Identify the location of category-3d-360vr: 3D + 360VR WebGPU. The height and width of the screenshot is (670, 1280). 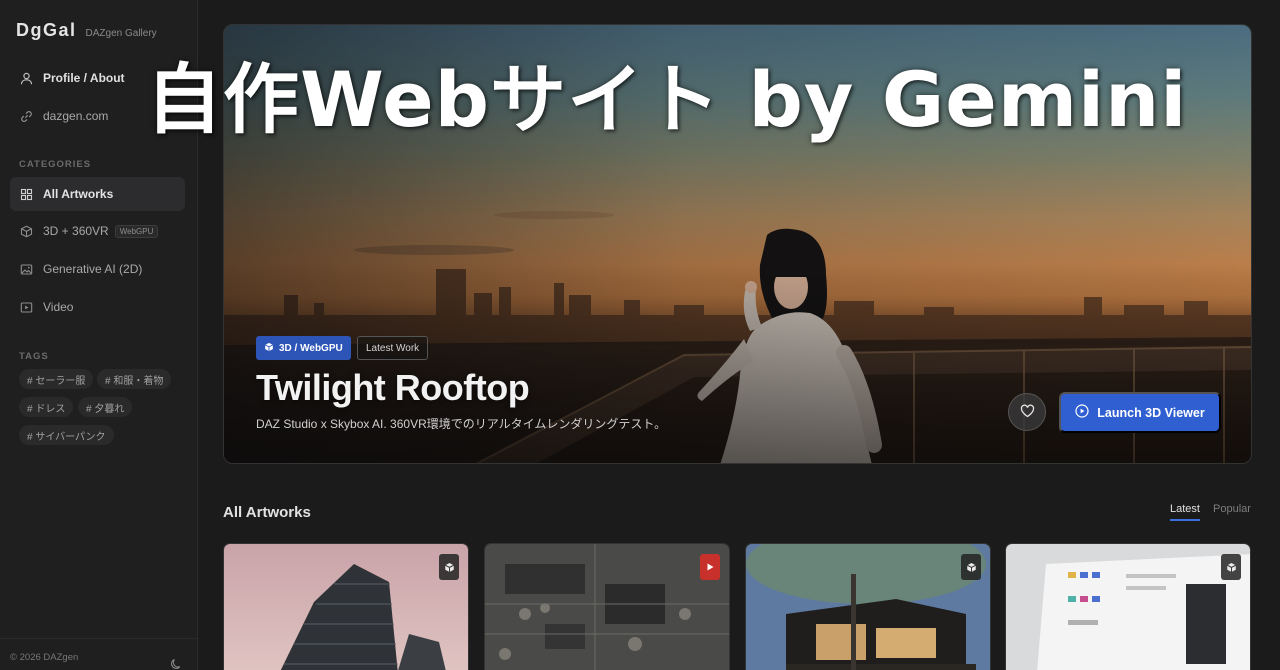
(97, 231).